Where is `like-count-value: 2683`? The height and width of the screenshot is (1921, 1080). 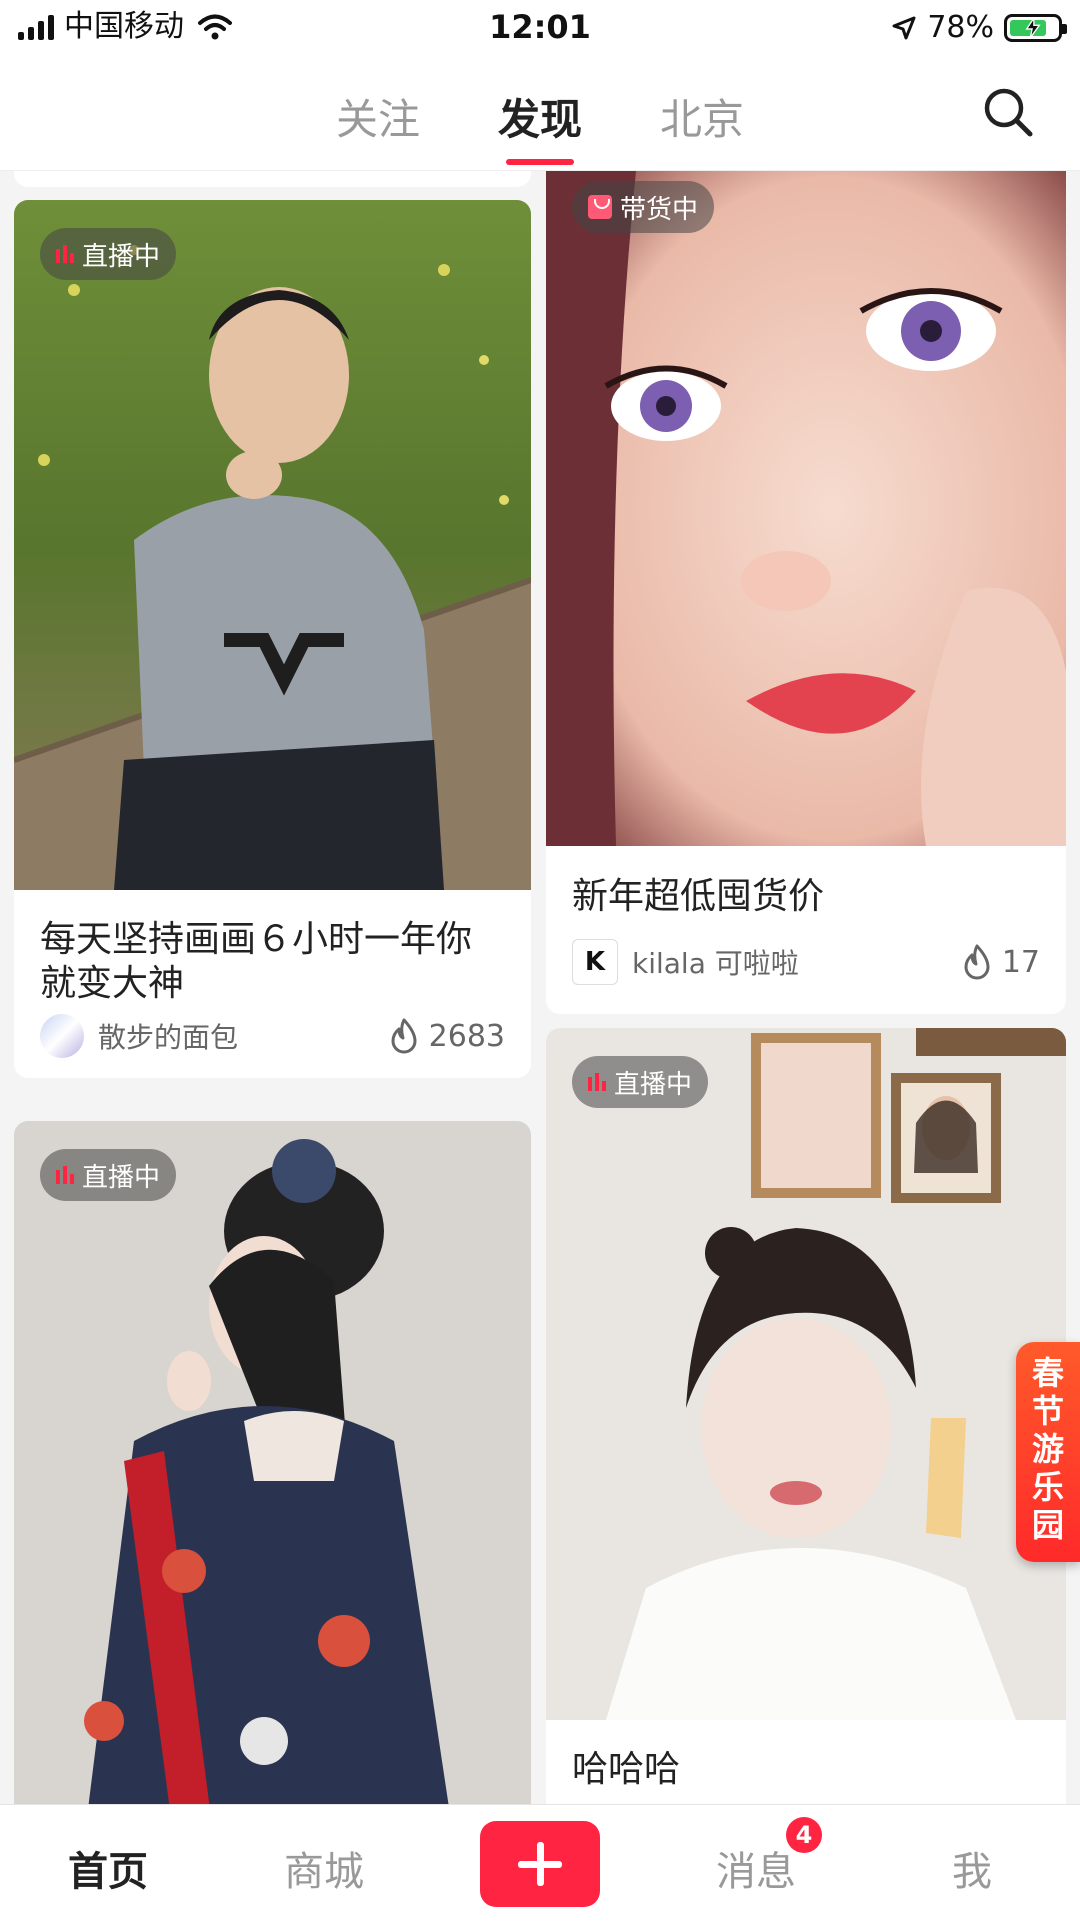 like-count-value: 2683 is located at coordinates (466, 1036).